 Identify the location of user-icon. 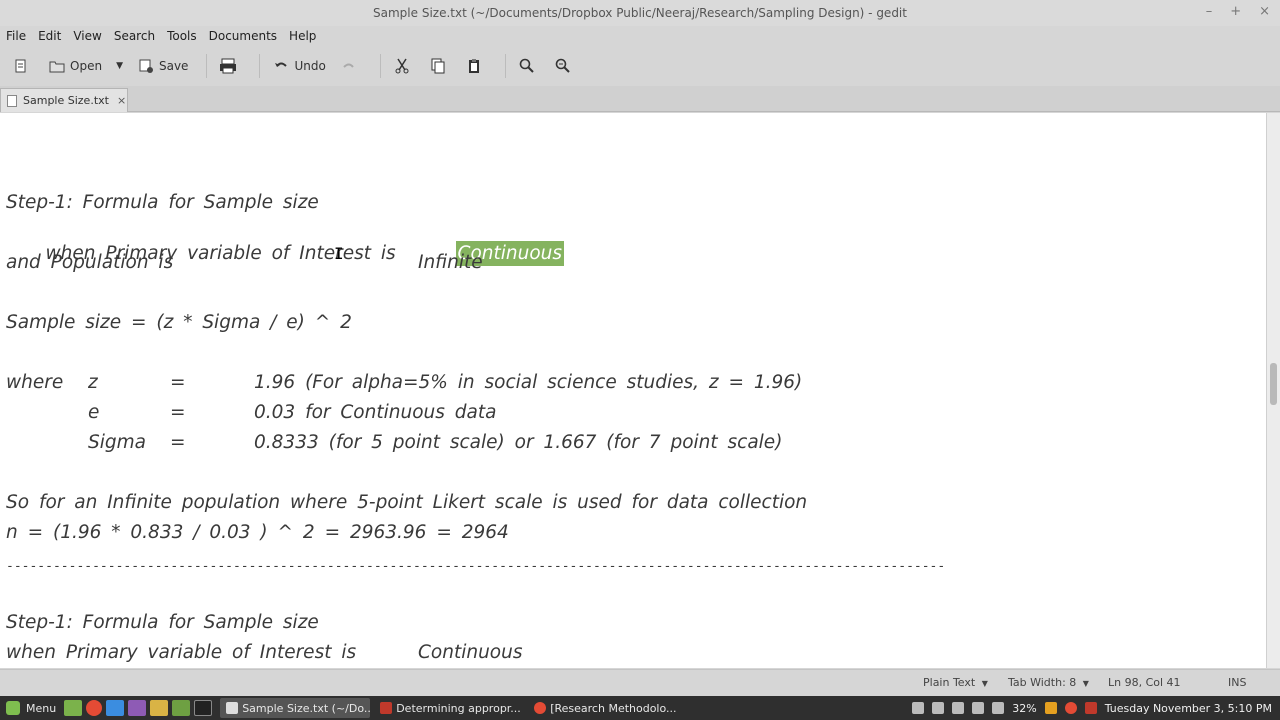
(918, 708).